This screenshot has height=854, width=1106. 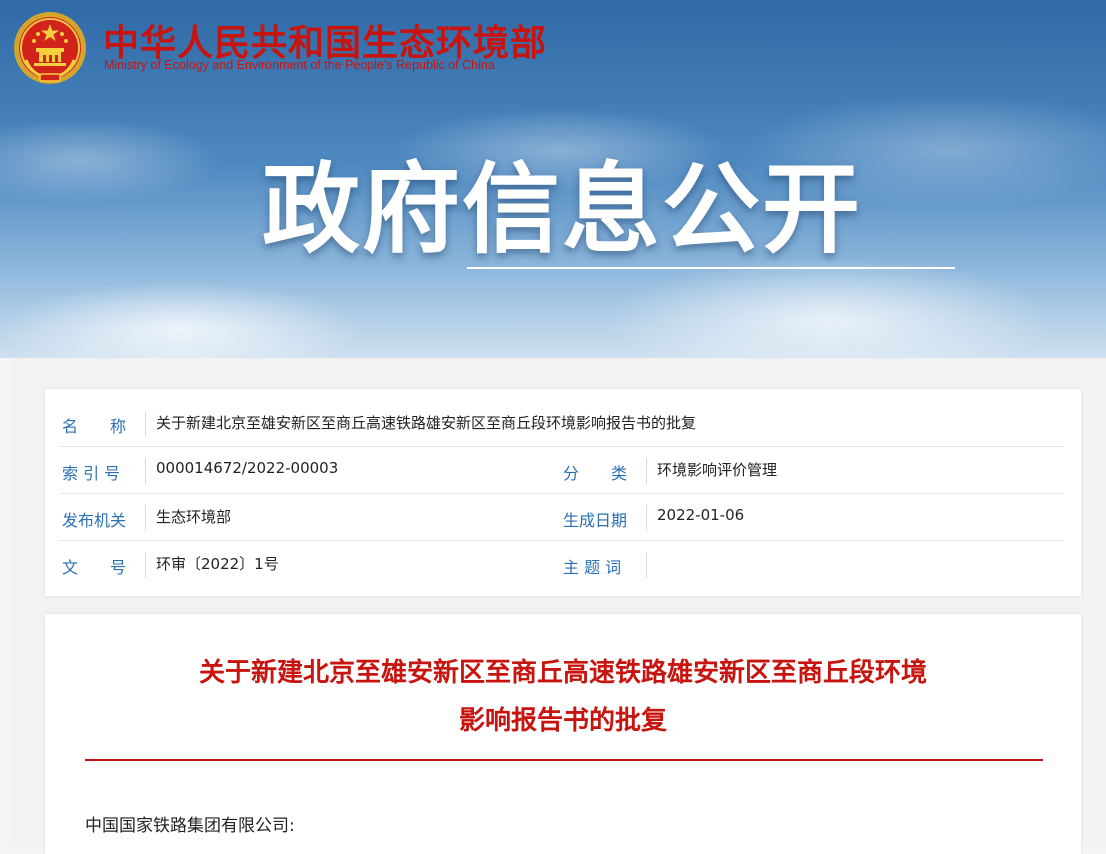 I want to click on meta-row-docno: 文 号 环审〔2022〕1号 主 题 词, so click(x=562, y=563).